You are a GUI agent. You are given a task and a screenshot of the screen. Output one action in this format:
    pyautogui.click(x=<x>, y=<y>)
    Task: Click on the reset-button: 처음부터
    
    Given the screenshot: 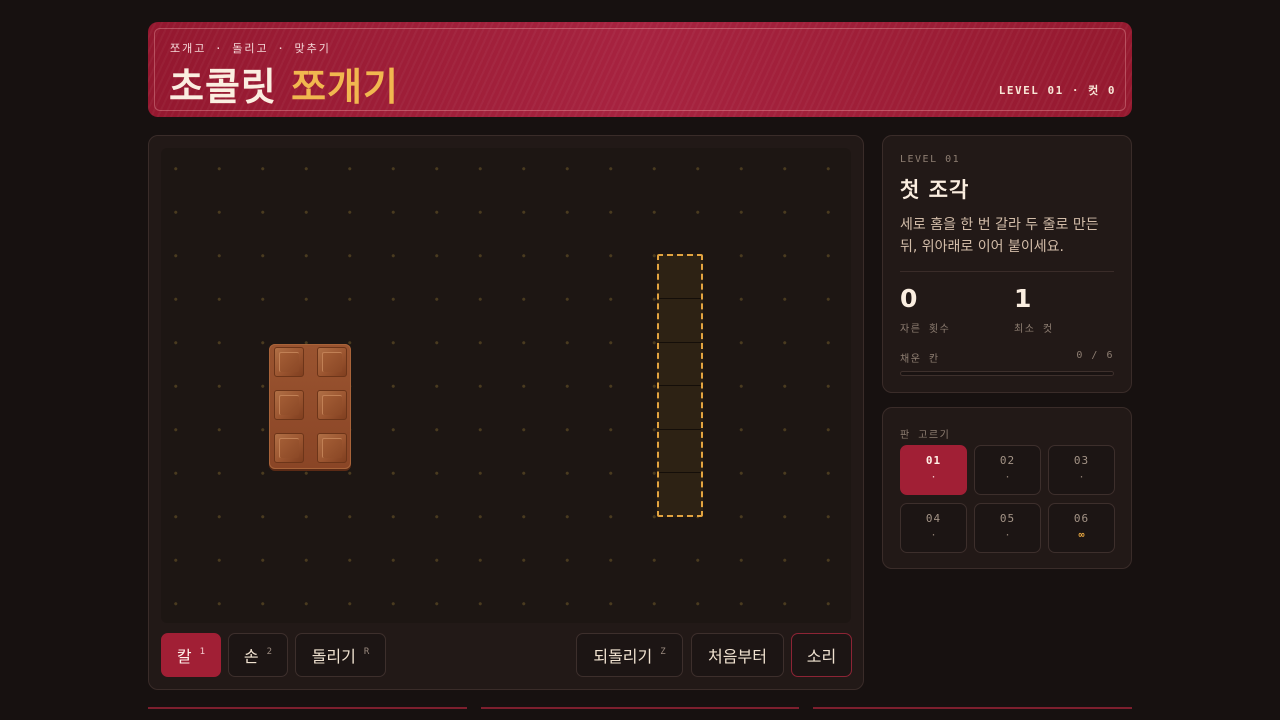 What is the action you would take?
    pyautogui.click(x=737, y=655)
    